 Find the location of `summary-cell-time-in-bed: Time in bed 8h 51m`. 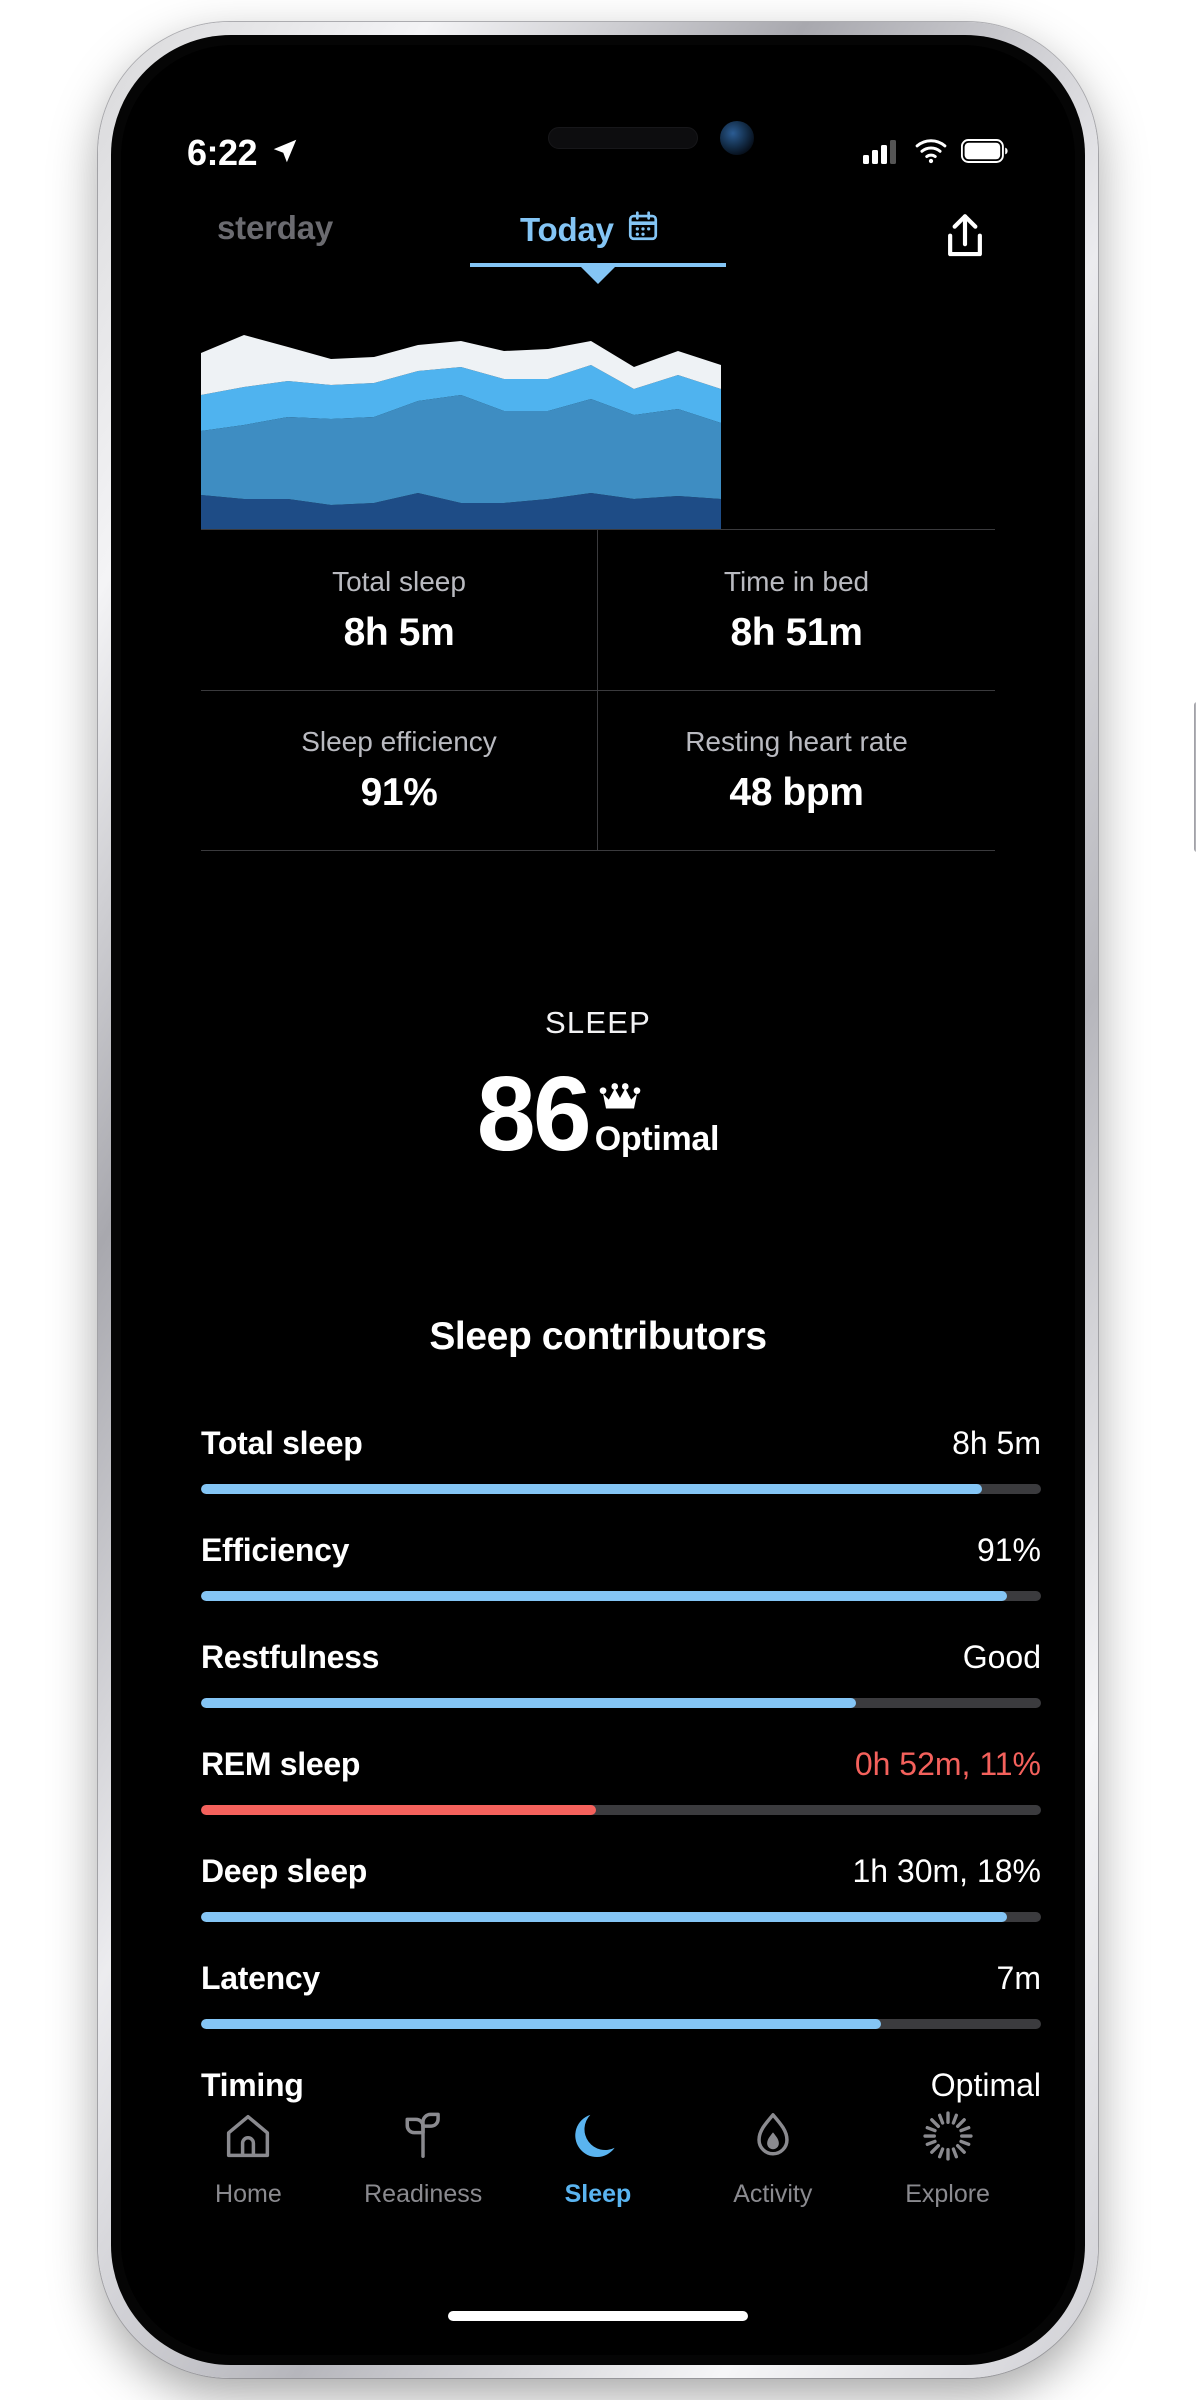

summary-cell-time-in-bed: Time in bed 8h 51m is located at coordinates (796, 610).